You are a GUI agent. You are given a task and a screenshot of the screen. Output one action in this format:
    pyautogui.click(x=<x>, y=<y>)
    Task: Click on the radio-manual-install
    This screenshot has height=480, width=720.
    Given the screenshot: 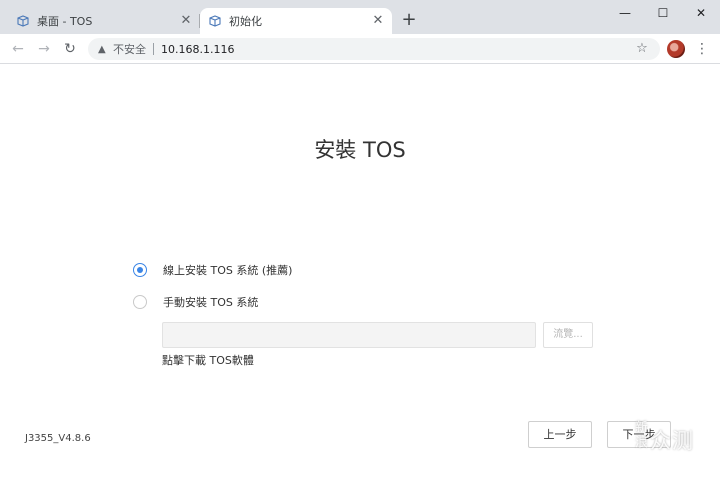 What is the action you would take?
    pyautogui.click(x=140, y=302)
    